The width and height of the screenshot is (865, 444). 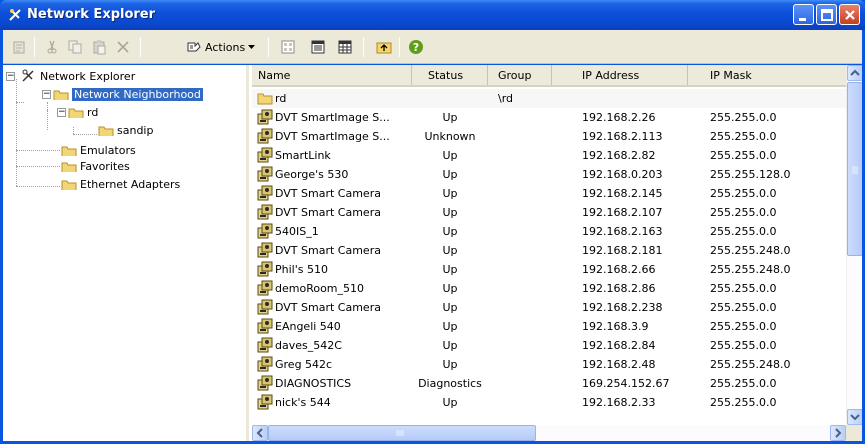 I want to click on properties-button, so click(x=19, y=47).